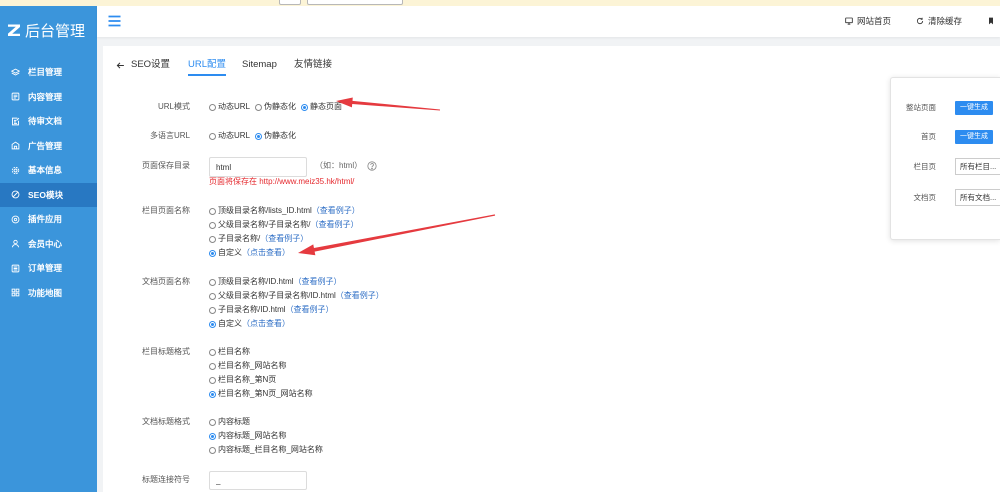 This screenshot has height=492, width=1000. I want to click on url-mode-options: 动态URL 伪静态化 静态页面, so click(278, 107).